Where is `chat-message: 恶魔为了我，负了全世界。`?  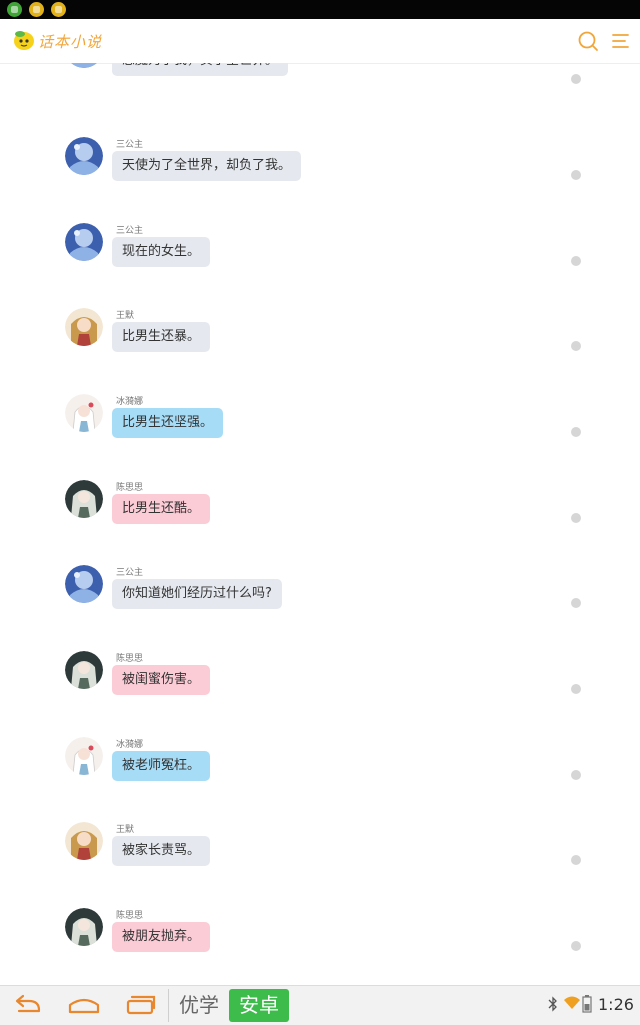 chat-message: 恶魔为了我，负了全世界。 is located at coordinates (320, 87).